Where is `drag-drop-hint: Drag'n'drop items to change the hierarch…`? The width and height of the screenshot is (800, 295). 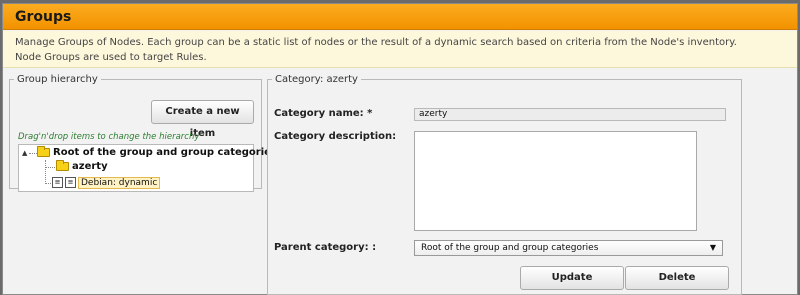
drag-drop-hint: Drag'n'drop items to change the hierarch… is located at coordinates (109, 137).